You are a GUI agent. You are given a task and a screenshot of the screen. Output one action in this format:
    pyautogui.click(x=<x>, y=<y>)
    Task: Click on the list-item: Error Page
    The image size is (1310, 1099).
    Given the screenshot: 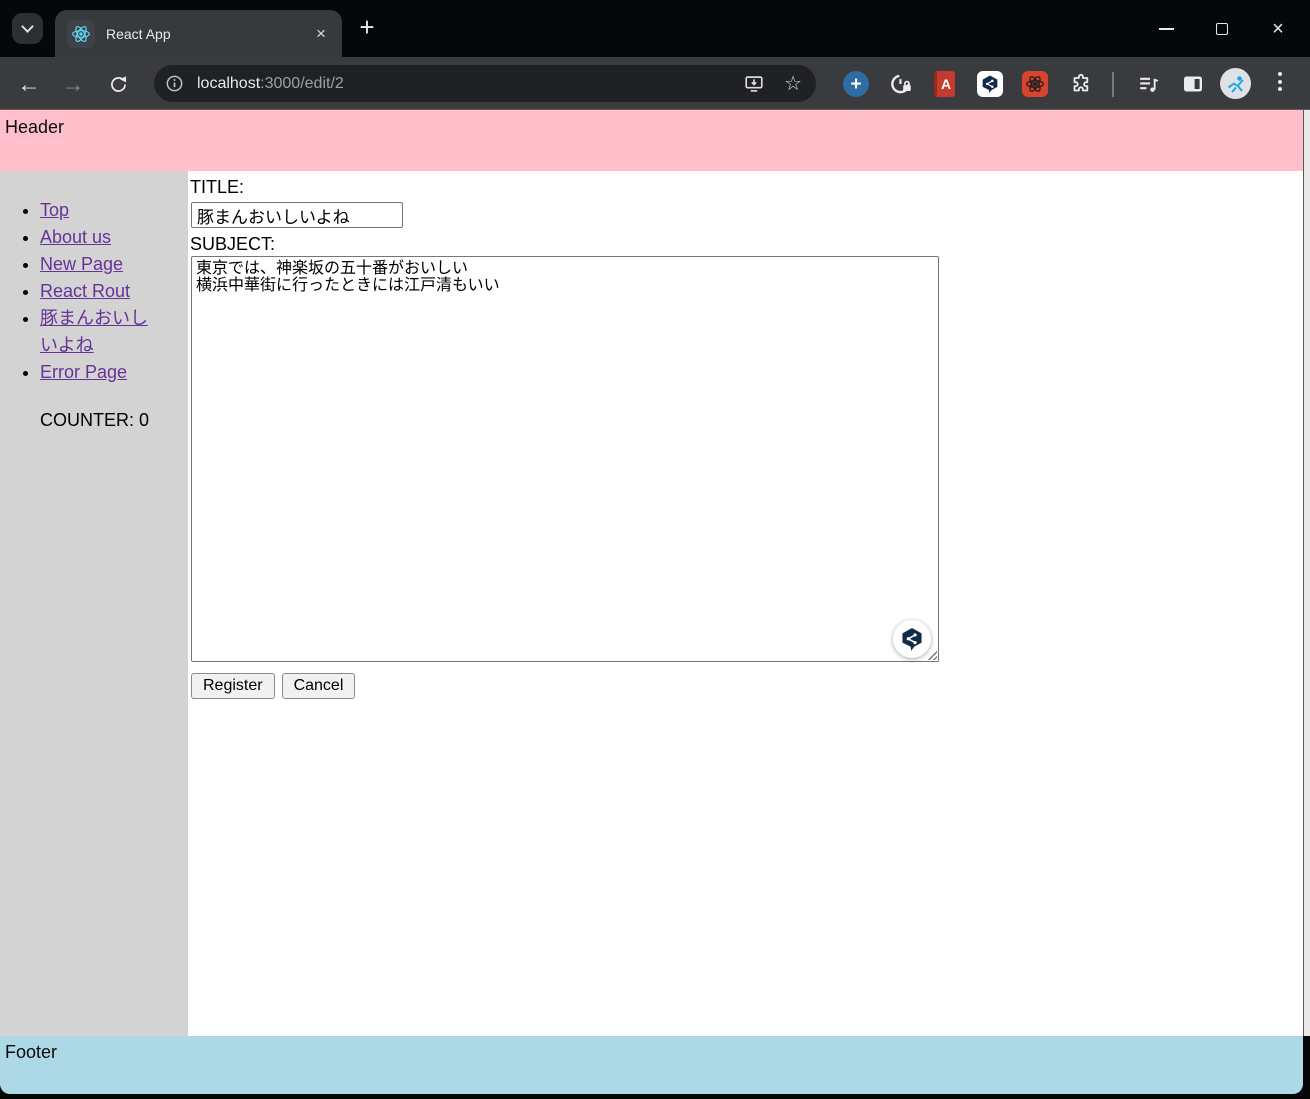 What is the action you would take?
    pyautogui.click(x=98, y=372)
    